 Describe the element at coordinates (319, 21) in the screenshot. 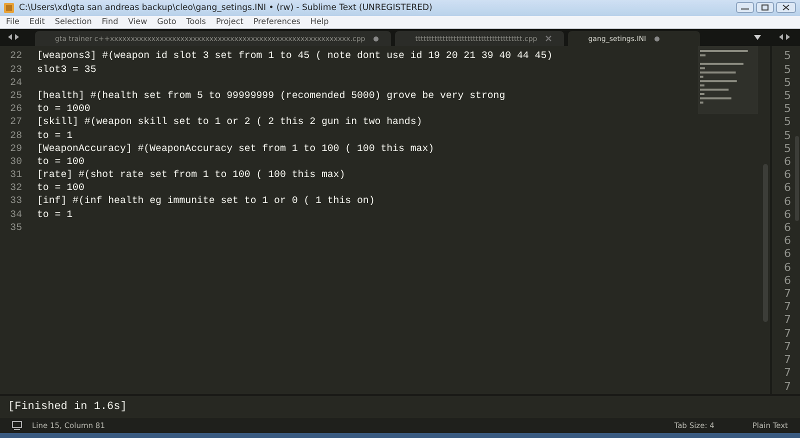

I see `menu-item: Help` at that location.